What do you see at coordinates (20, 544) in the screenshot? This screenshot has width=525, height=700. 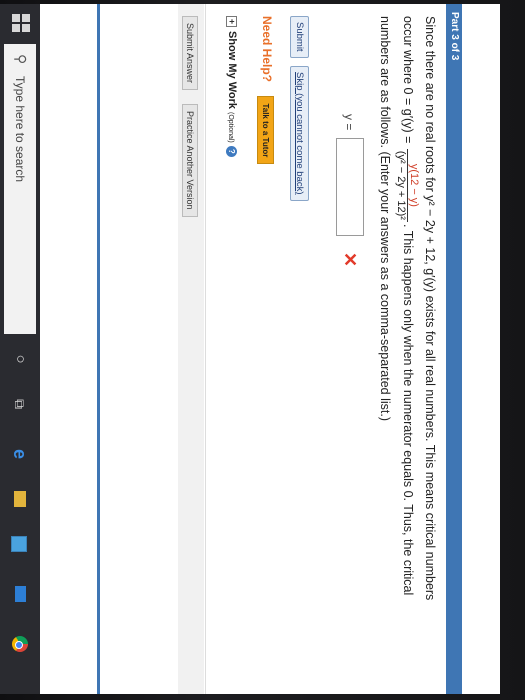 I see `store-icon` at bounding box center [20, 544].